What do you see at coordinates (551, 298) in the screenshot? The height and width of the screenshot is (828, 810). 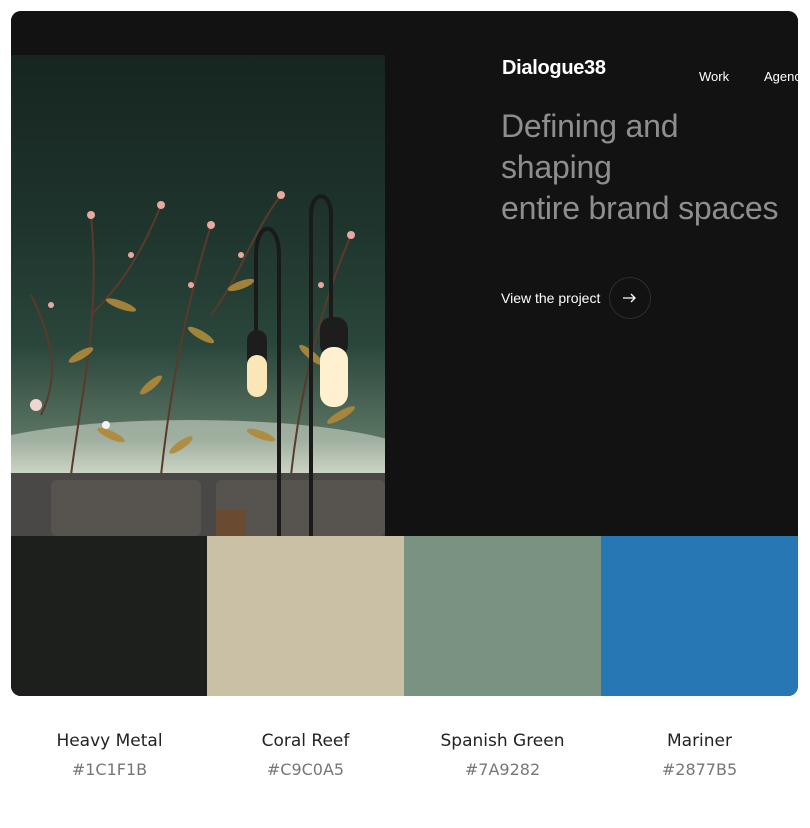 I see `view-project-label: View the project` at bounding box center [551, 298].